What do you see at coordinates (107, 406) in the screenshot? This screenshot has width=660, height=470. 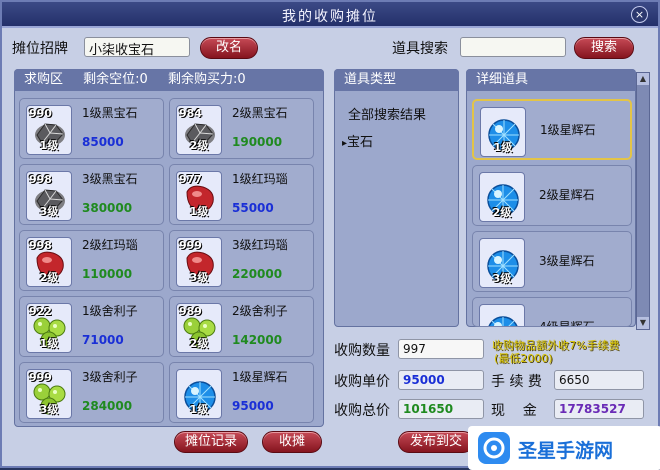 I see `item-price: 284000` at bounding box center [107, 406].